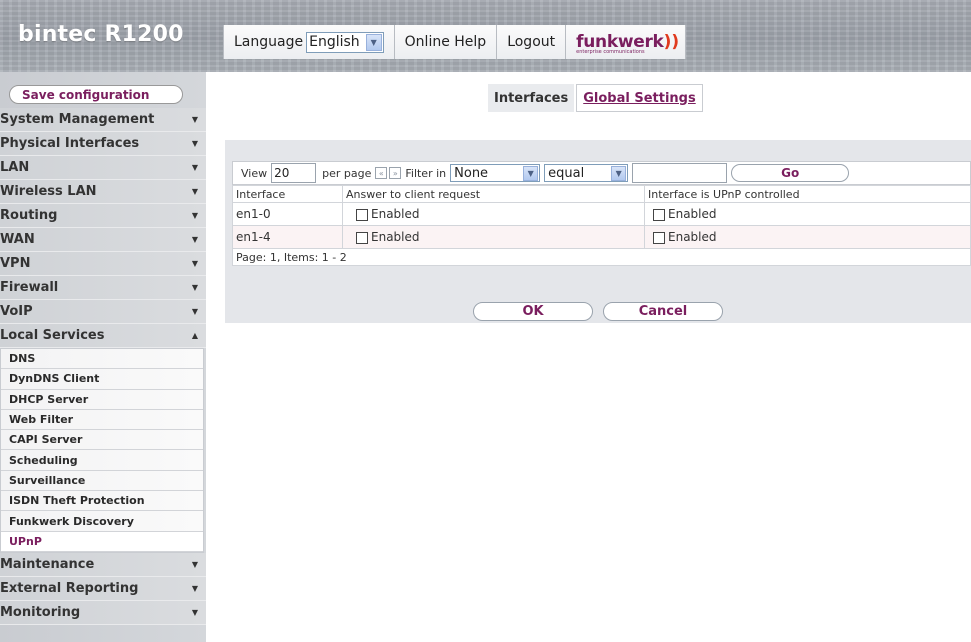 The height and width of the screenshot is (642, 971). What do you see at coordinates (807, 194) in the screenshot?
I see `column-header-upnp-controlled: Interface is UPnP controlled` at bounding box center [807, 194].